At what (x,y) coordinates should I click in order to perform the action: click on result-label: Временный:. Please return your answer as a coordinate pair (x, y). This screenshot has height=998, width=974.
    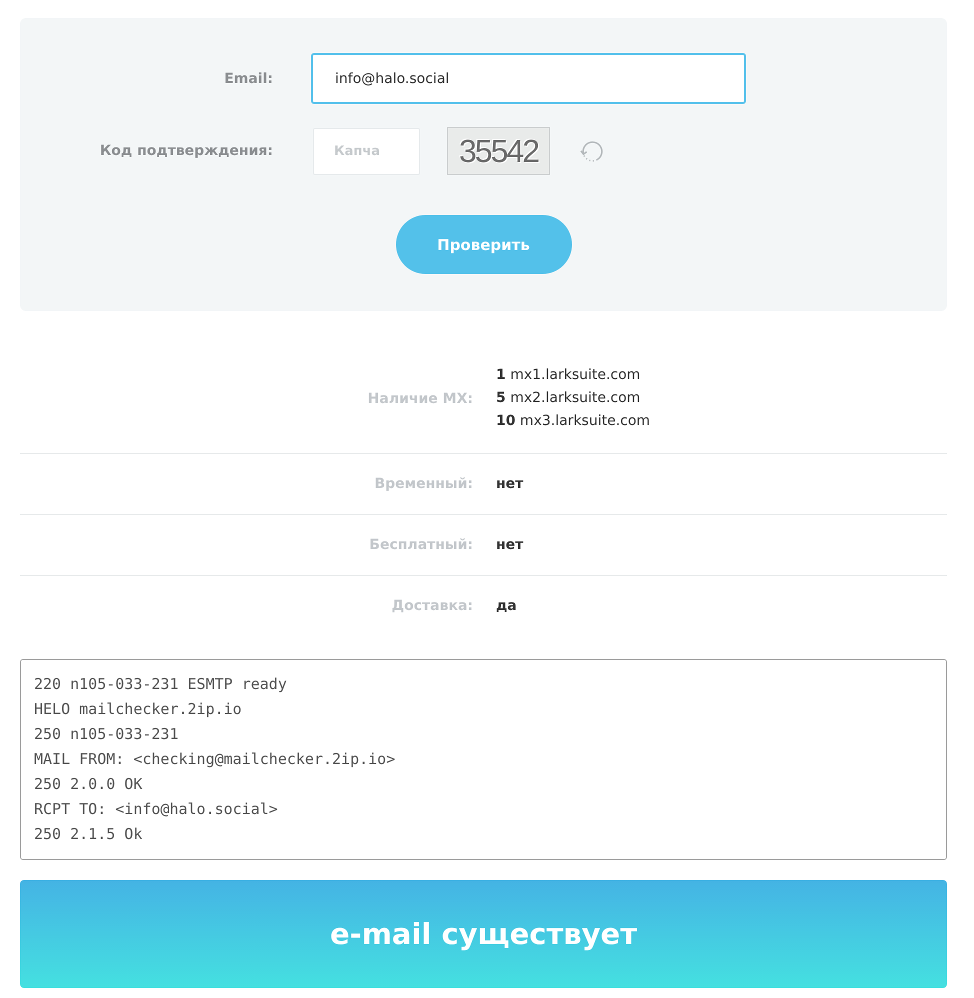
    Looking at the image, I should click on (423, 484).